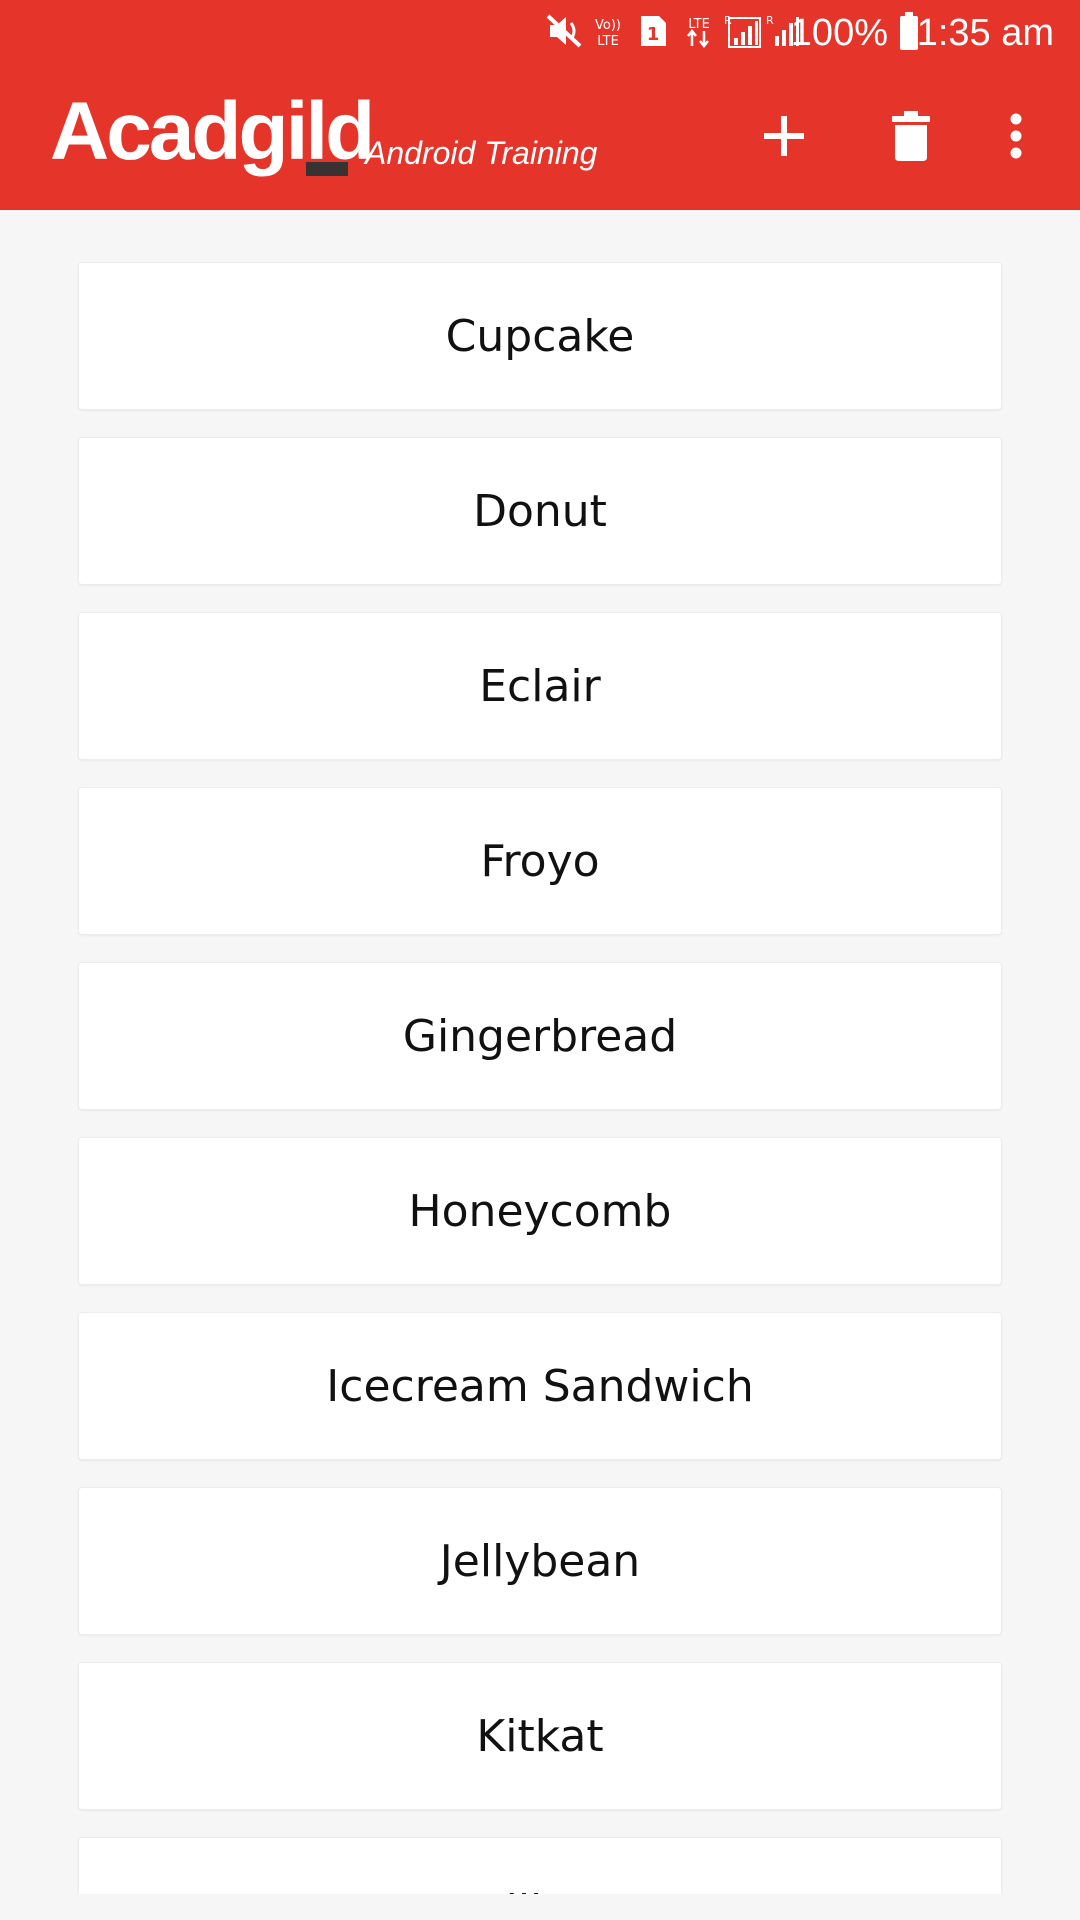  I want to click on list-item-label: Jellybean, so click(540, 1561).